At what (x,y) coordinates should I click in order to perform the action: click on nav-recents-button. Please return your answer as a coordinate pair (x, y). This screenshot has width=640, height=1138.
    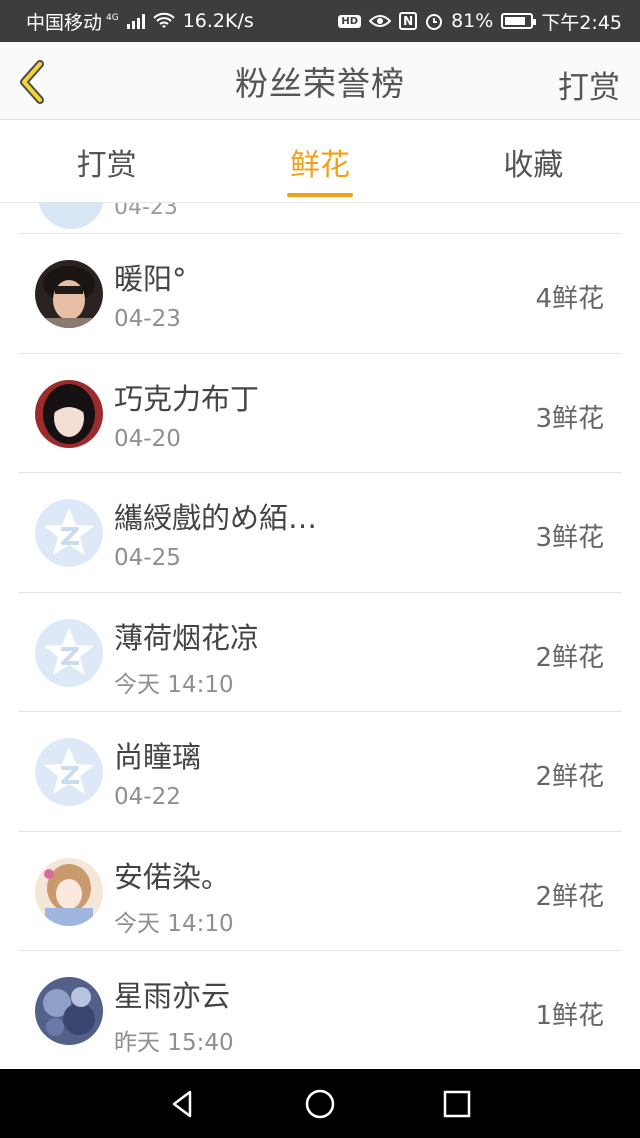
    Looking at the image, I should click on (457, 1104).